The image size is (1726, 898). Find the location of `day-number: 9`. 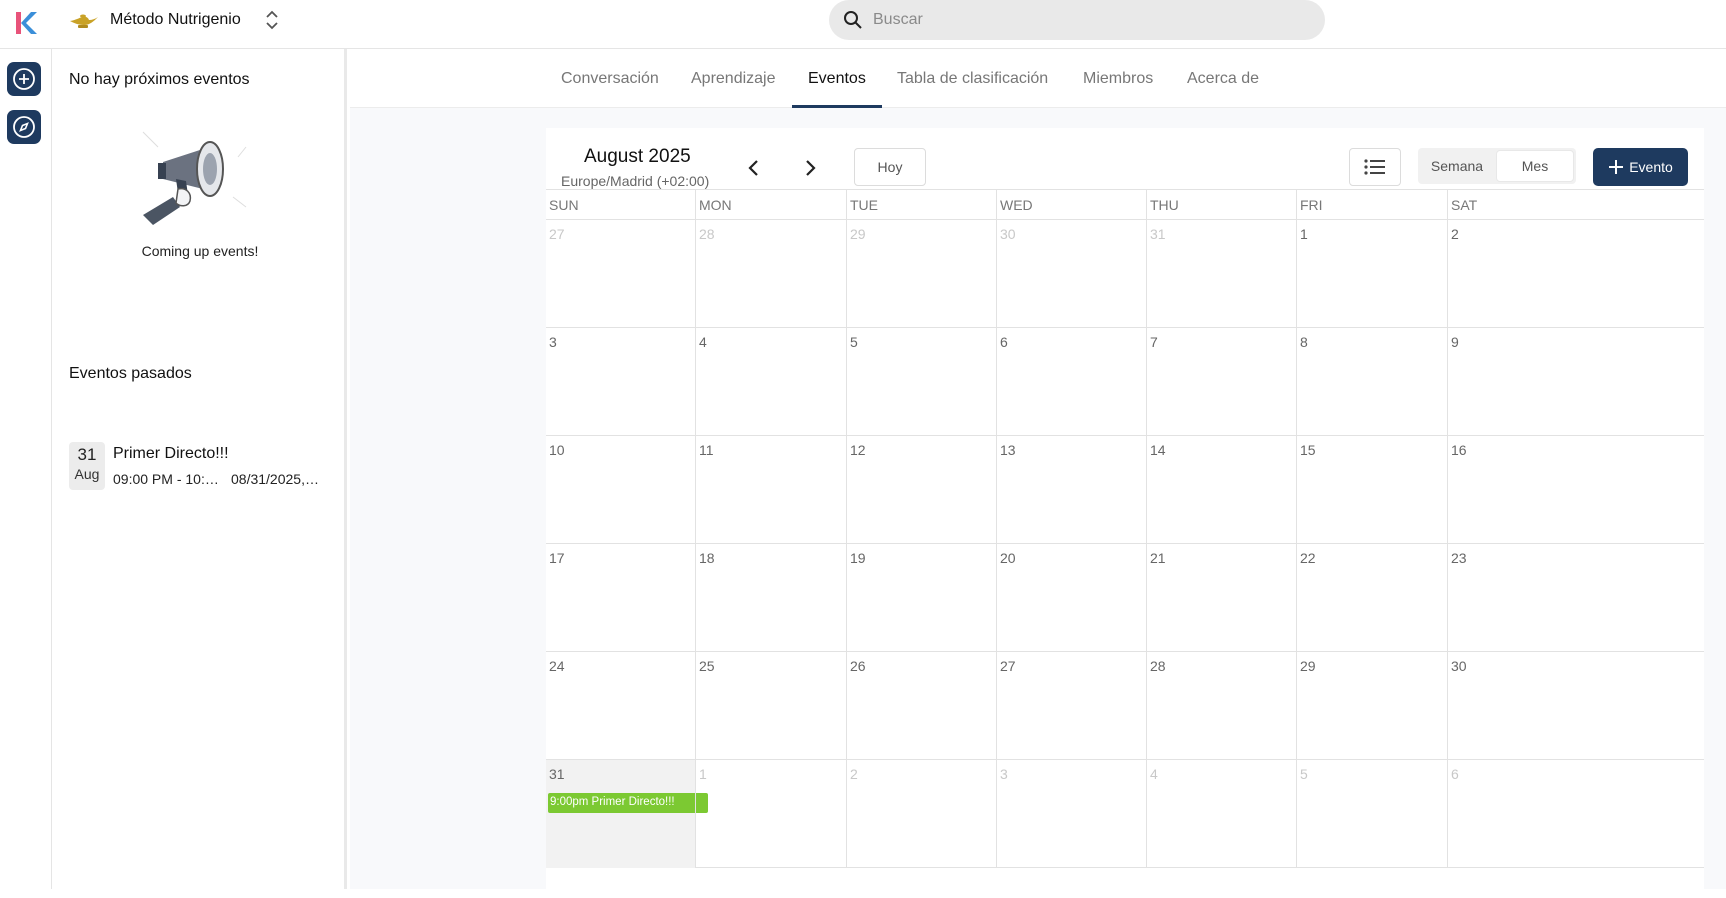

day-number: 9 is located at coordinates (1455, 342).